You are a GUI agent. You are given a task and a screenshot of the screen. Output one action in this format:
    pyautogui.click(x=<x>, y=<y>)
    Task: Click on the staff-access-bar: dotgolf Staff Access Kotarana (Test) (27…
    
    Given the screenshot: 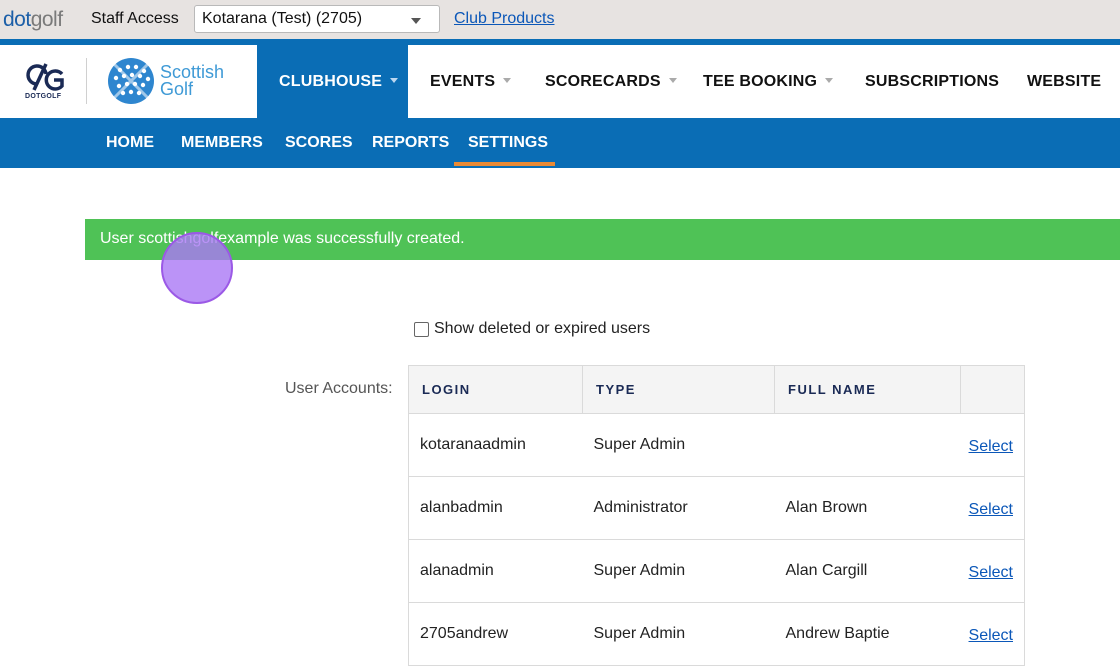 What is the action you would take?
    pyautogui.click(x=560, y=19)
    